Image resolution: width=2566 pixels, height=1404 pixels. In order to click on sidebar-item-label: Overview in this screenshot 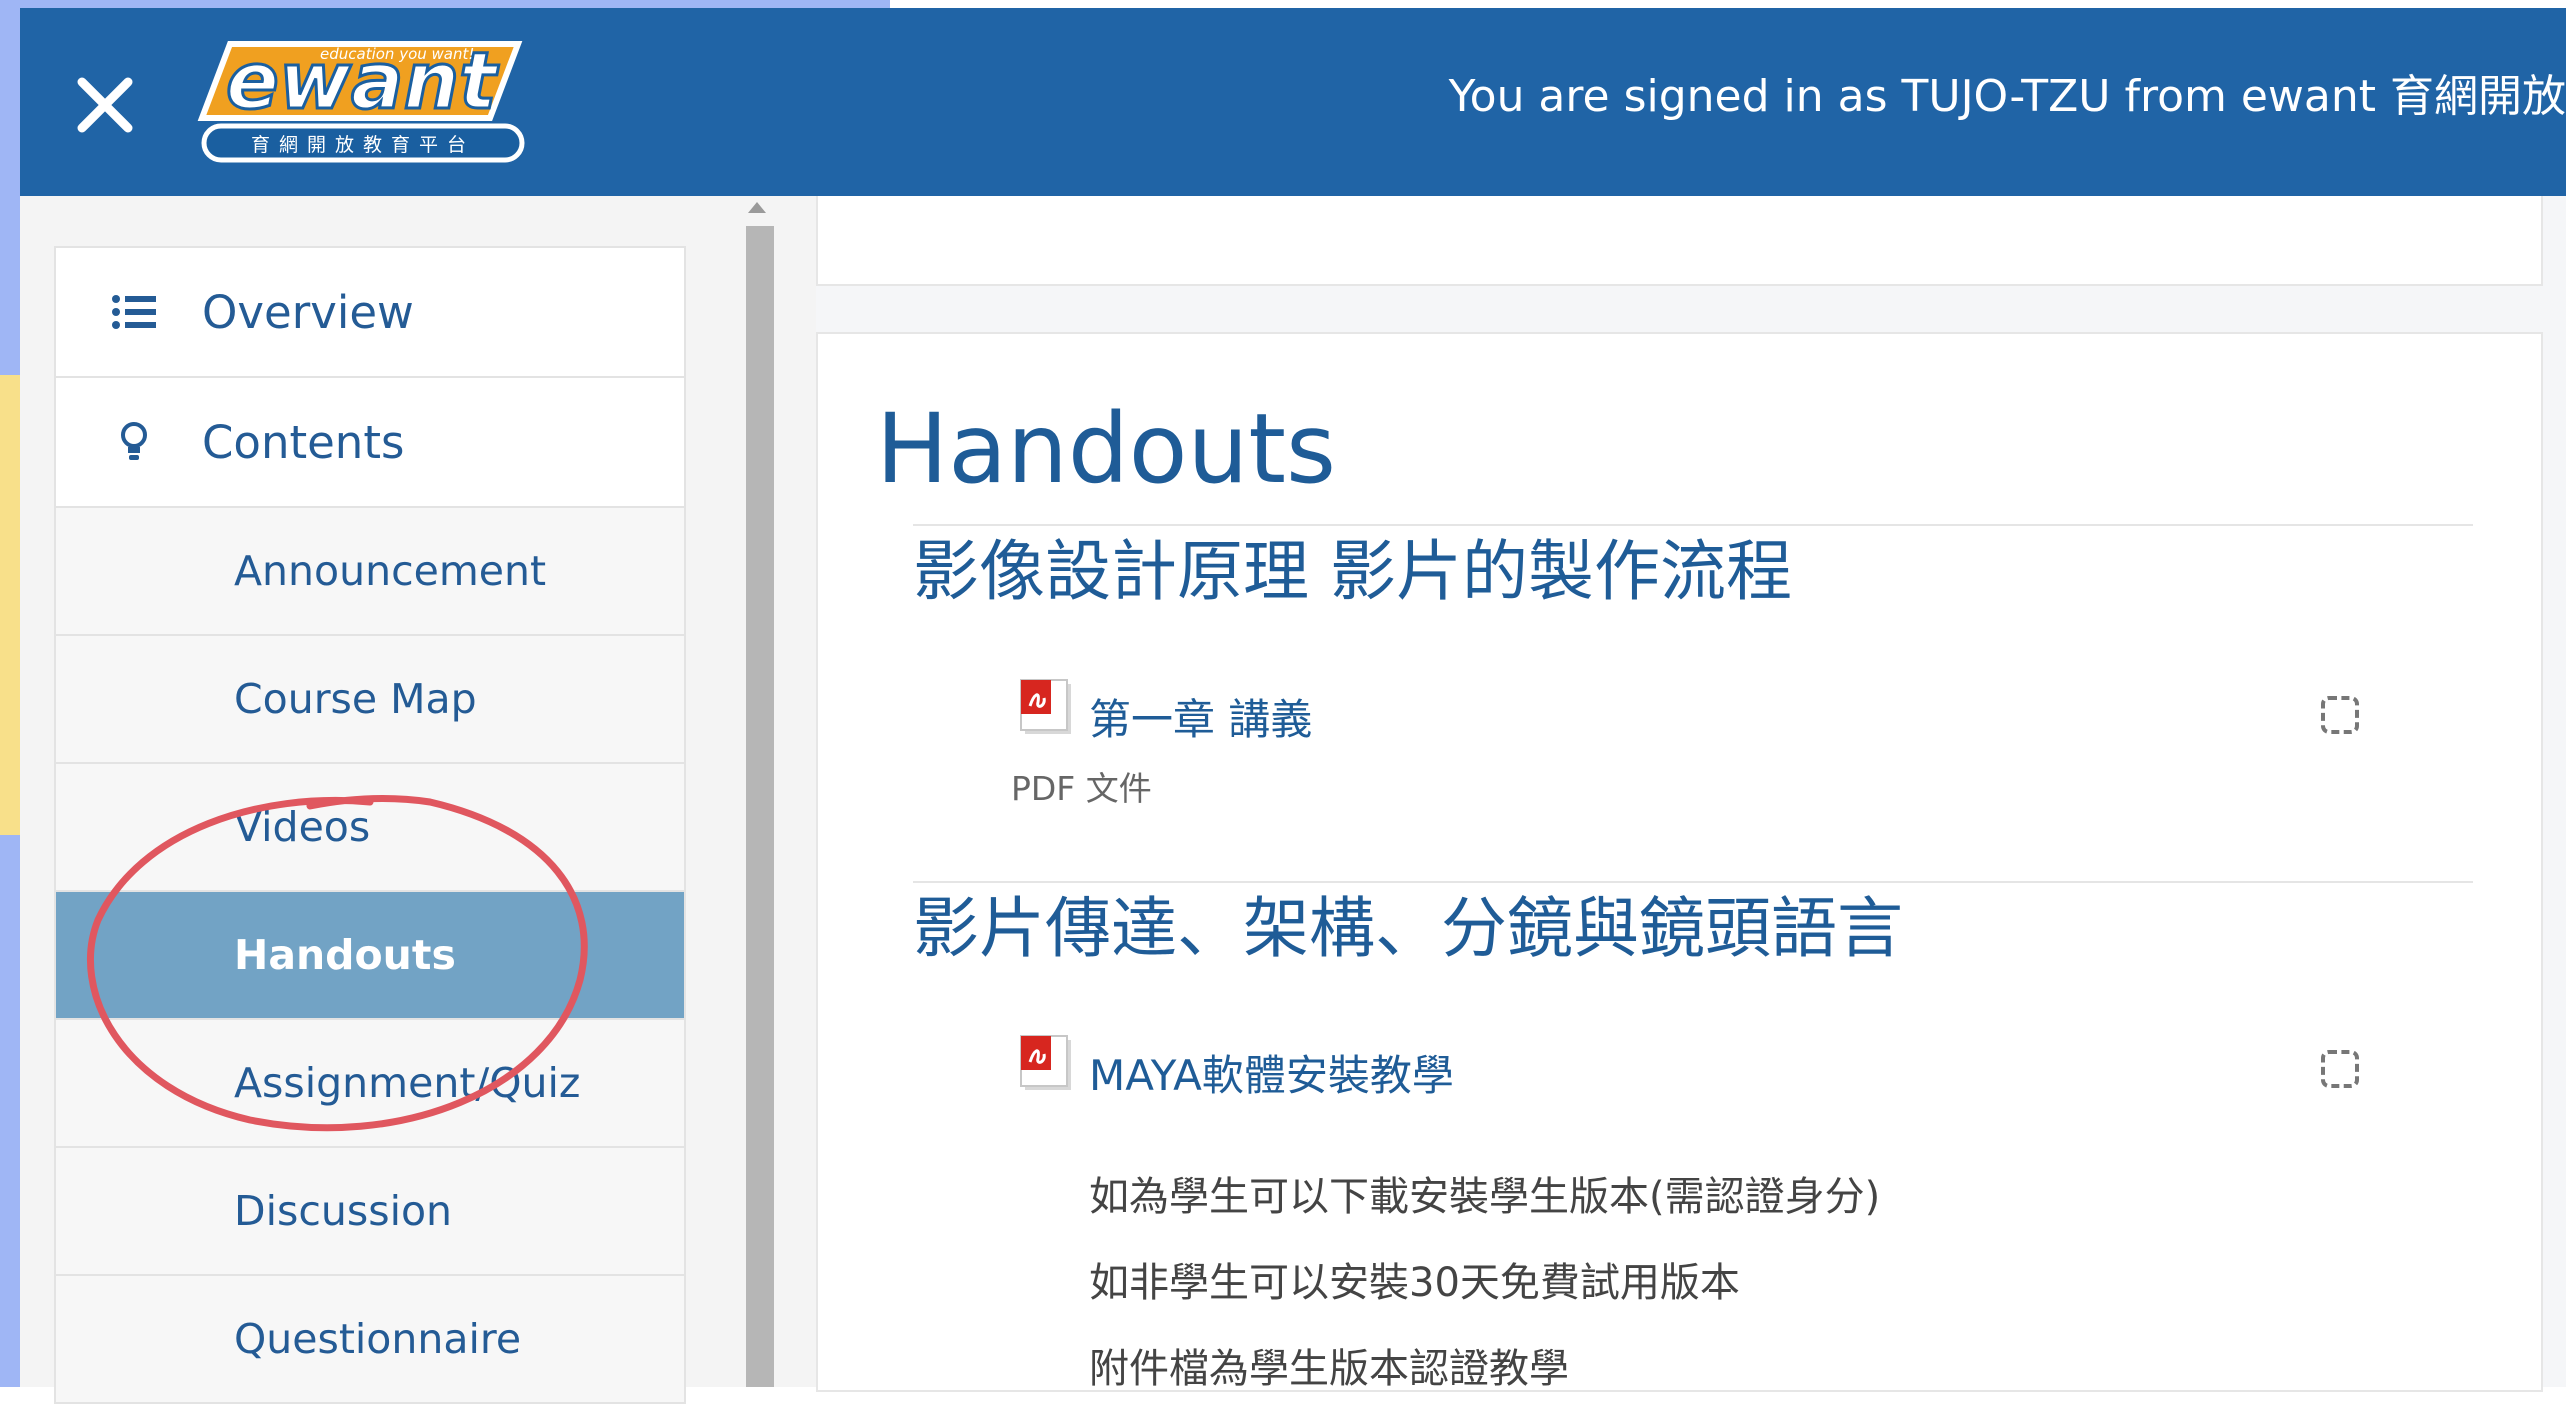, I will do `click(308, 312)`.